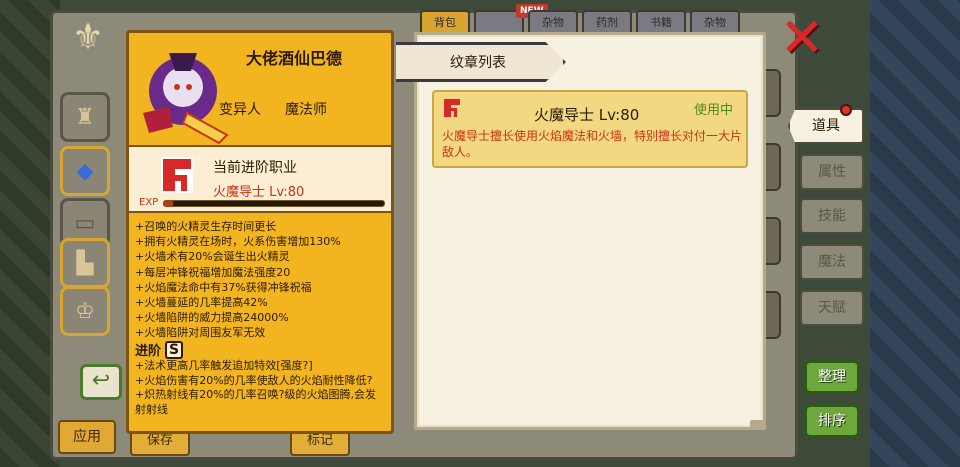  Describe the element at coordinates (206, 226) in the screenshot. I see `bonus-item: +召唤的火精灵生存时间更长` at that location.